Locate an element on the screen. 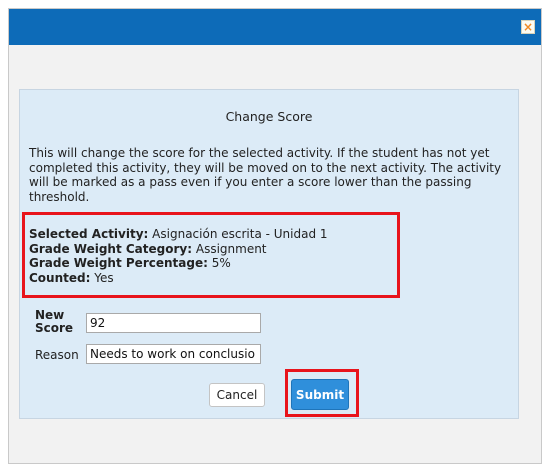 This screenshot has width=545, height=469. info-highlight-box is located at coordinates (211, 255).